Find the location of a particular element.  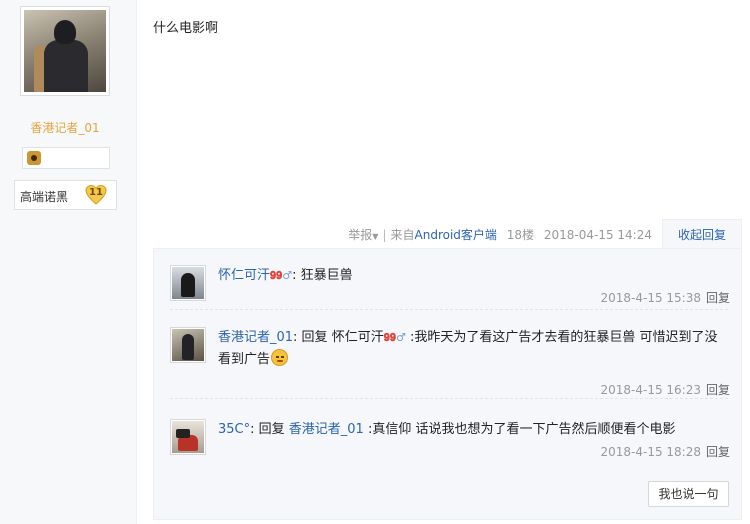

reply-time: 2018-4-15 18:28 is located at coordinates (650, 452).